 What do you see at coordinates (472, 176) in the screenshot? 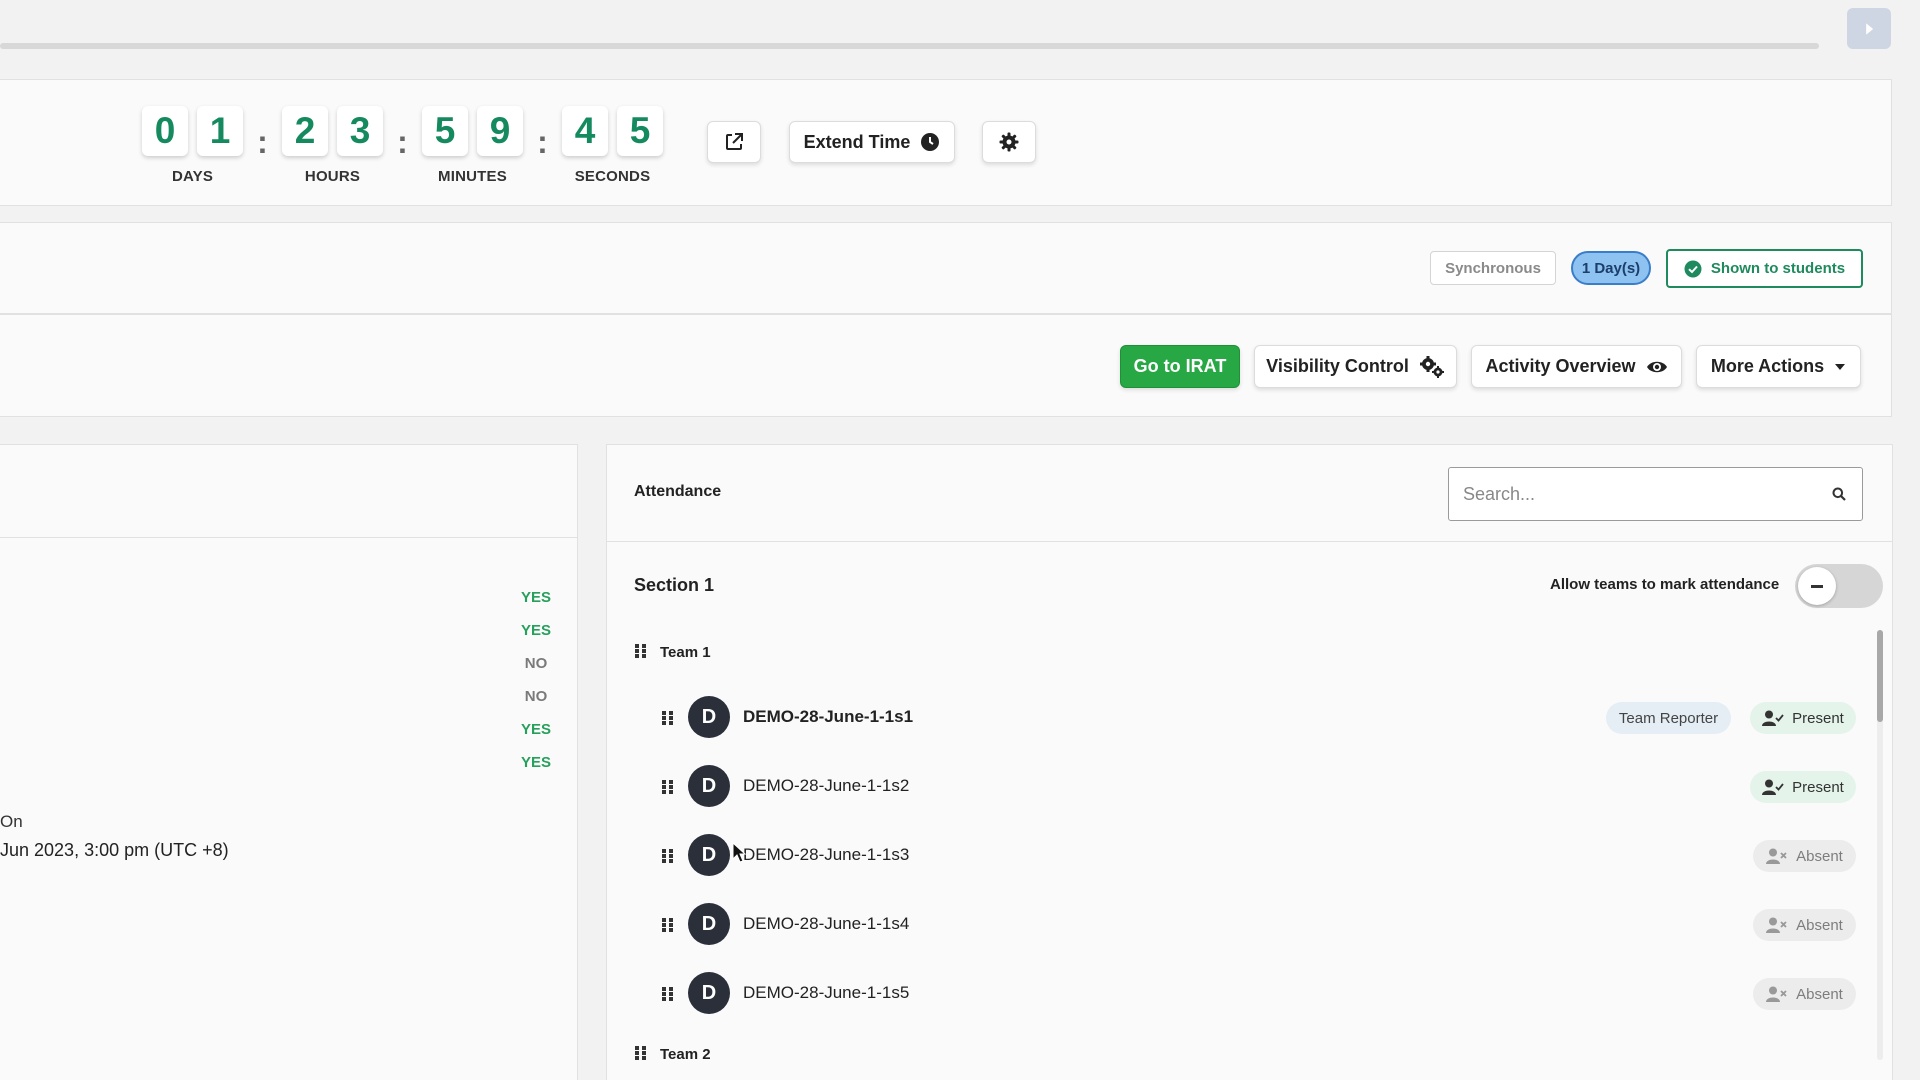
I see `timer-label-minutes: MINUTES` at bounding box center [472, 176].